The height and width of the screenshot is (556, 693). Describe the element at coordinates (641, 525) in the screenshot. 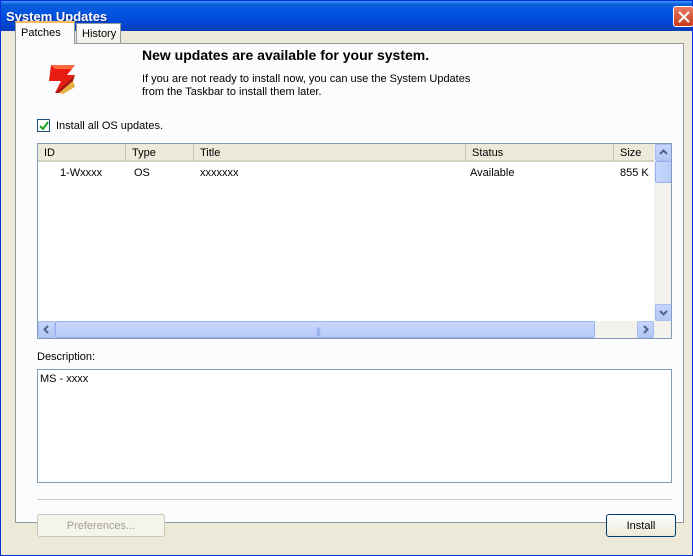

I see `install-button: Install` at that location.